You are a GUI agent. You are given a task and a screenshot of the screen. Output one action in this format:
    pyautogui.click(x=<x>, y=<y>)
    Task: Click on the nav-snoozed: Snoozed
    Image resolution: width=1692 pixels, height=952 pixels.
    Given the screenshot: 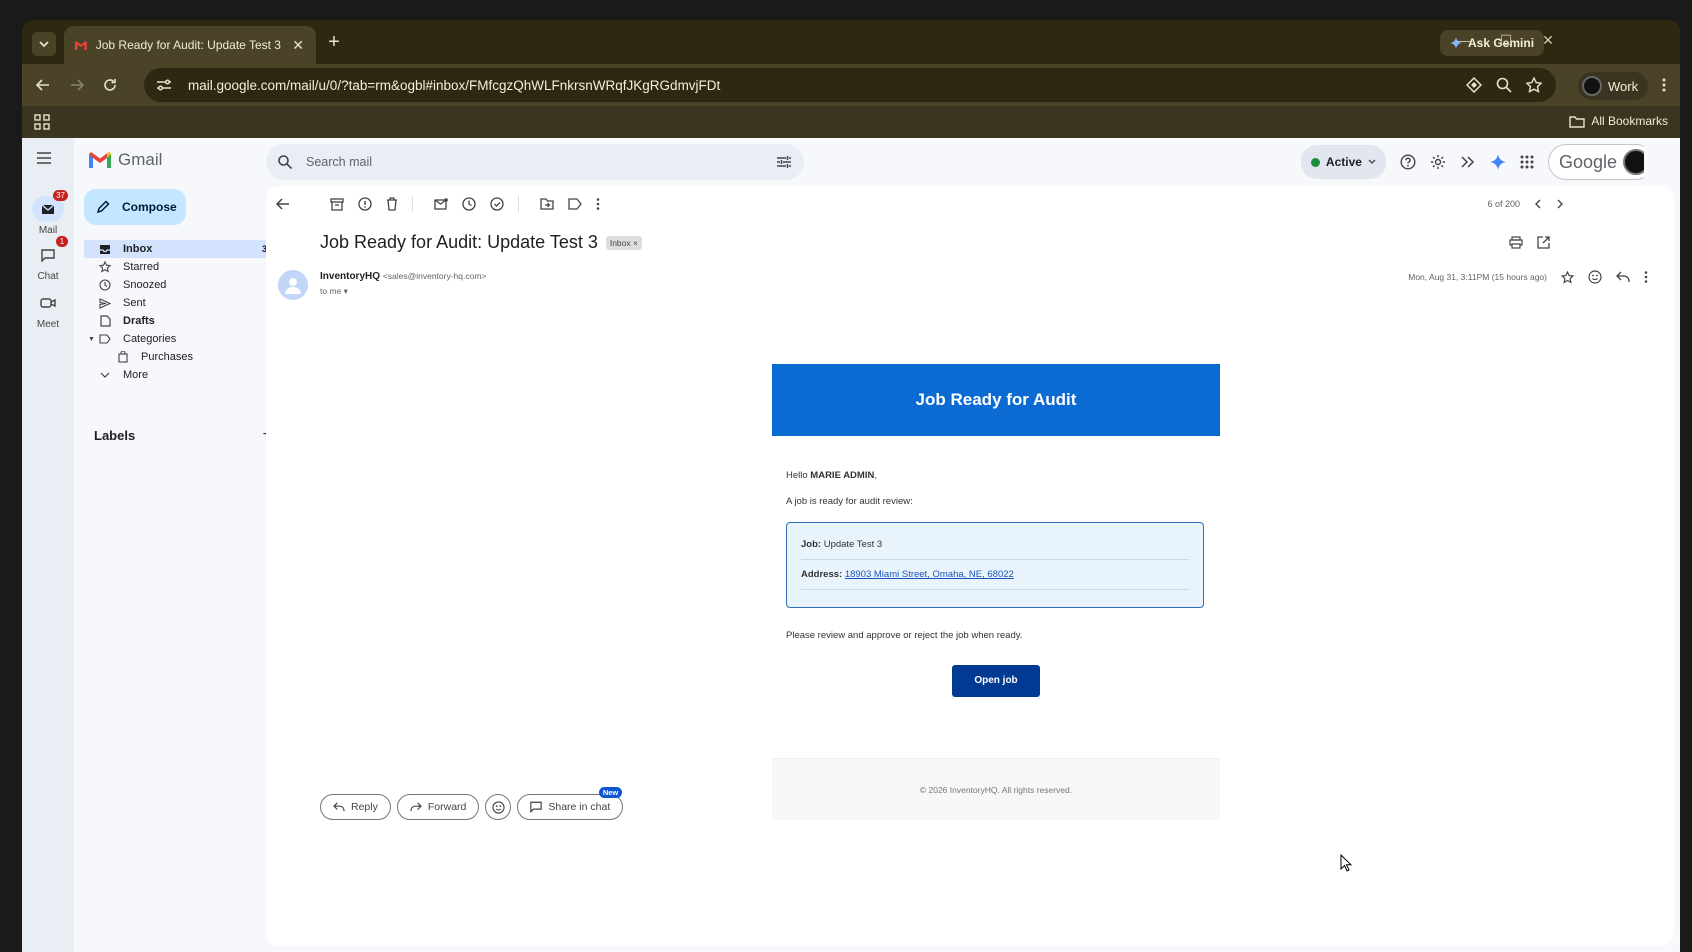 What is the action you would take?
    pyautogui.click(x=182, y=285)
    